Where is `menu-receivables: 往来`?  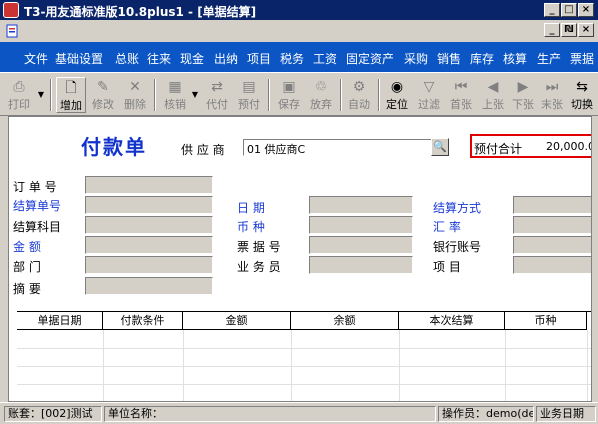 menu-receivables: 往来 is located at coordinates (159, 58).